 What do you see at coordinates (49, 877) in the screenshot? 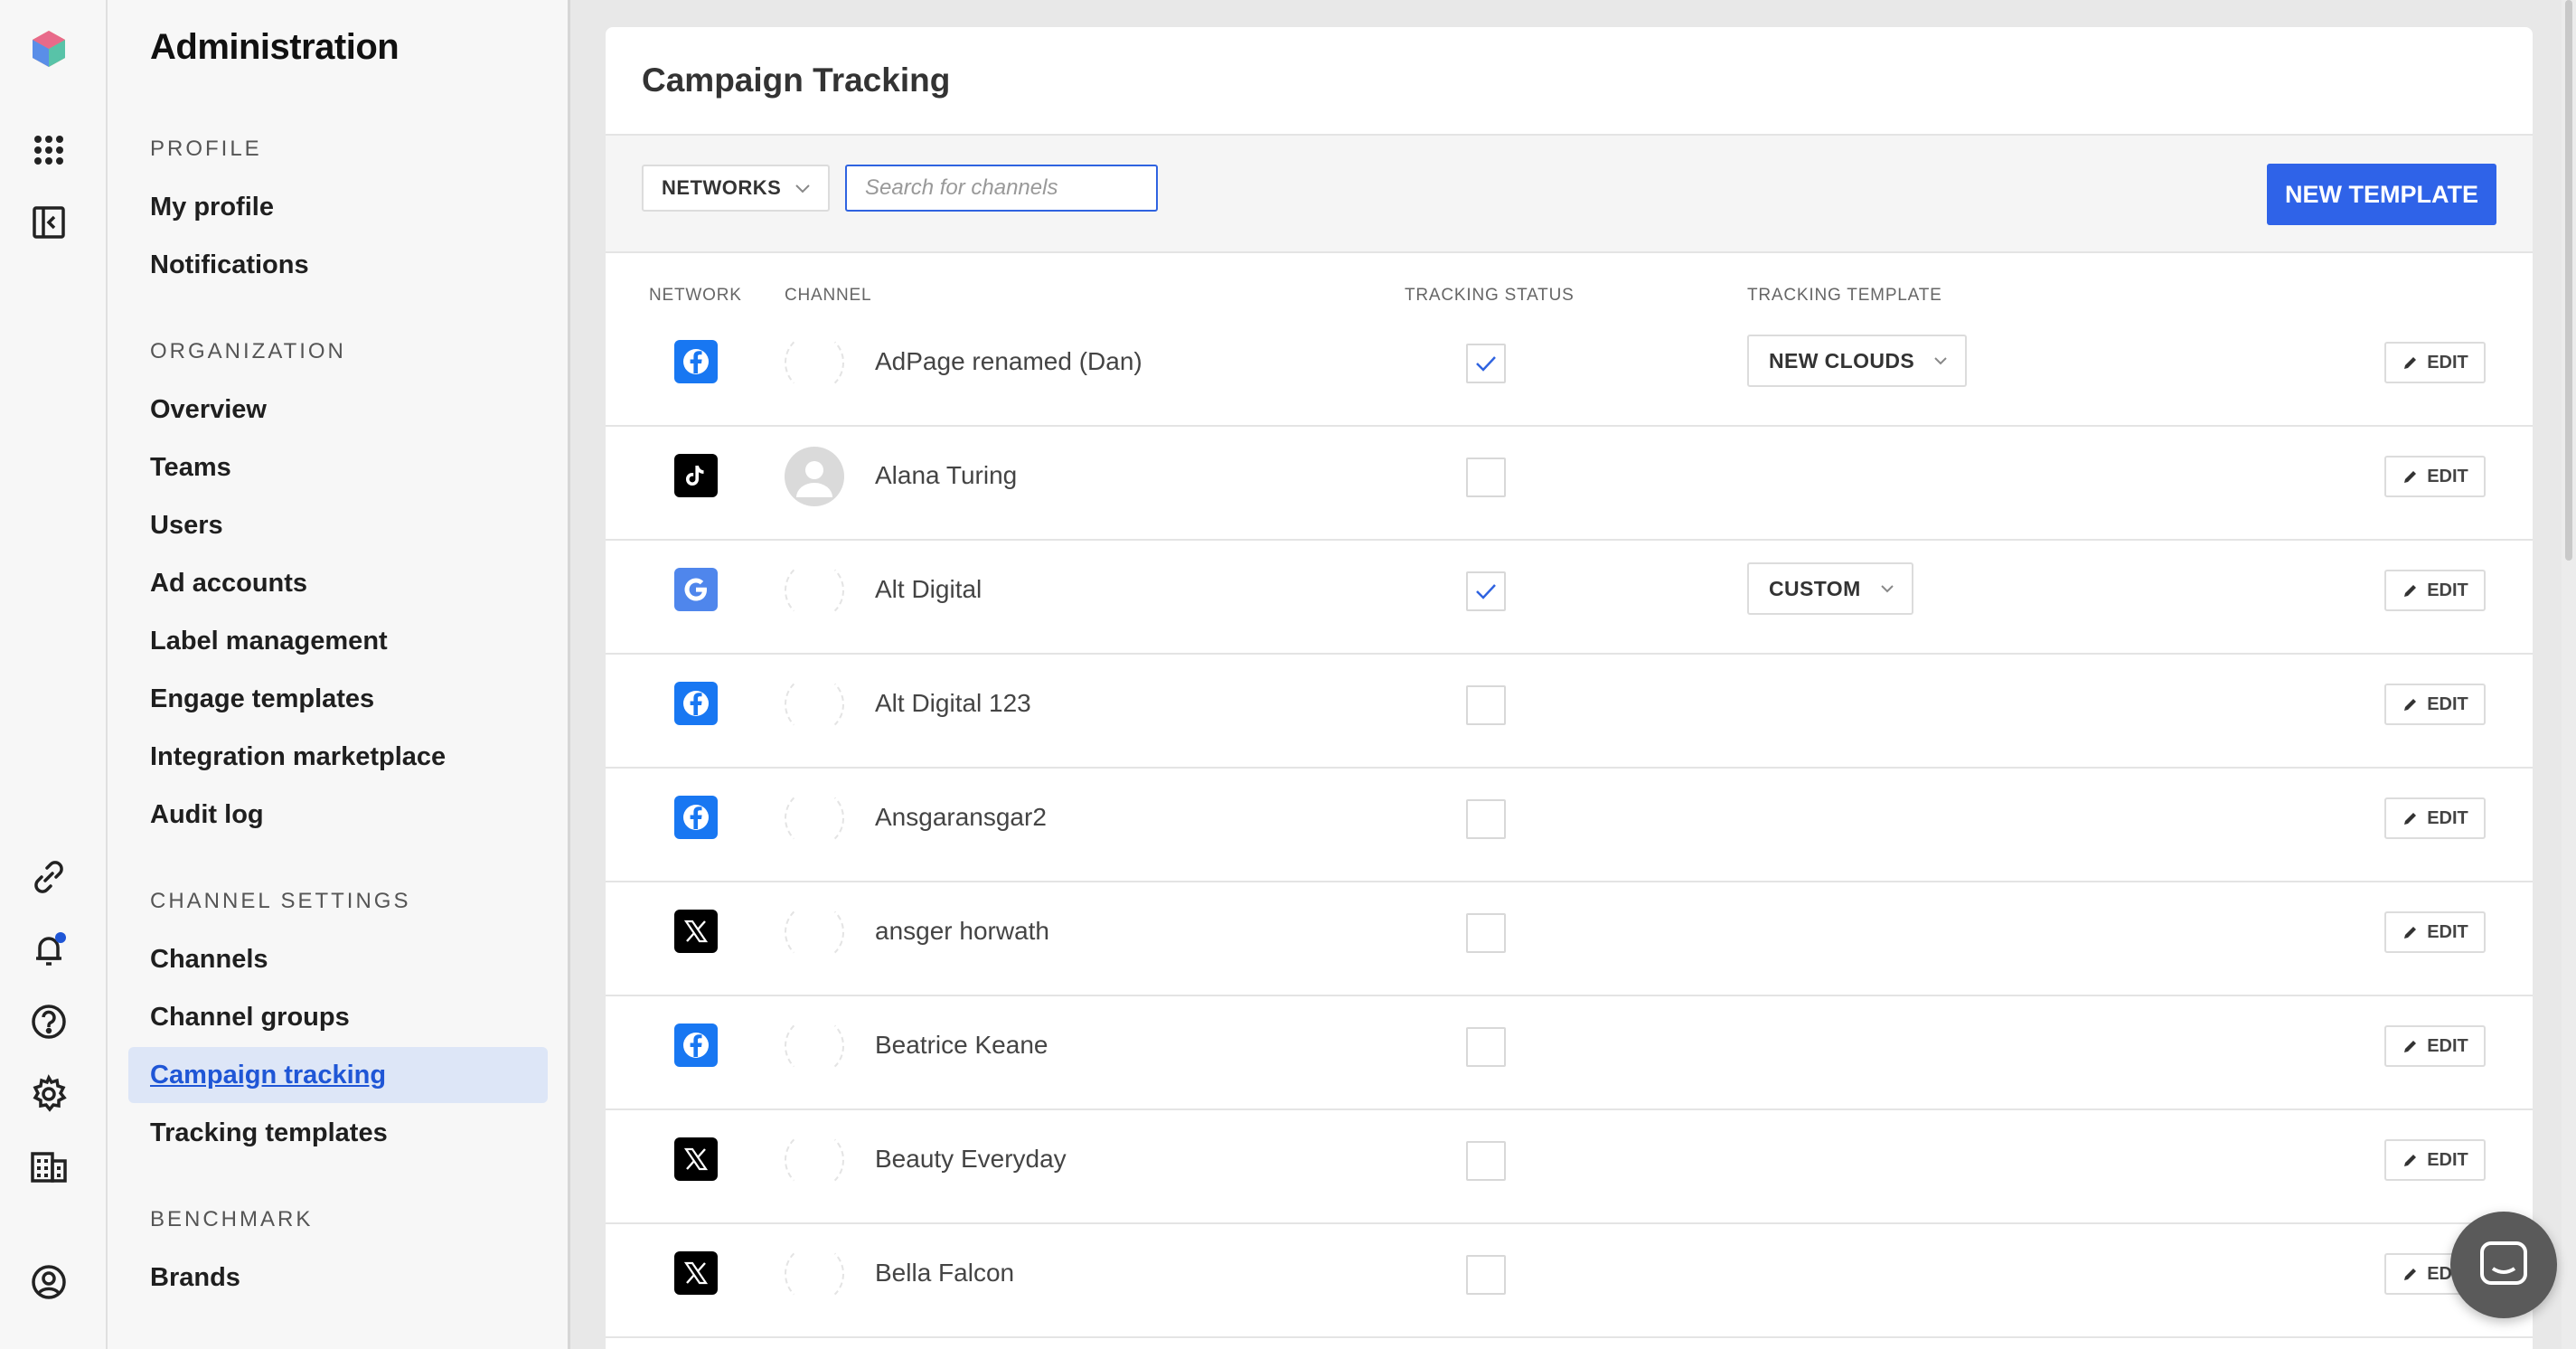
I see `link-icon` at bounding box center [49, 877].